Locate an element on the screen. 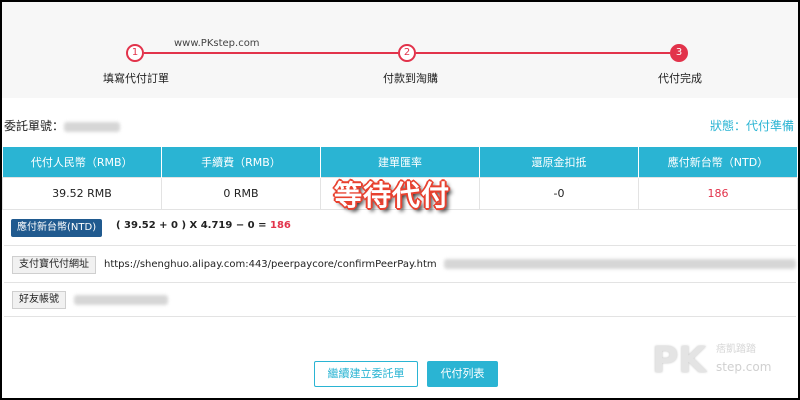  header-rate: 建單匯率 is located at coordinates (400, 162).